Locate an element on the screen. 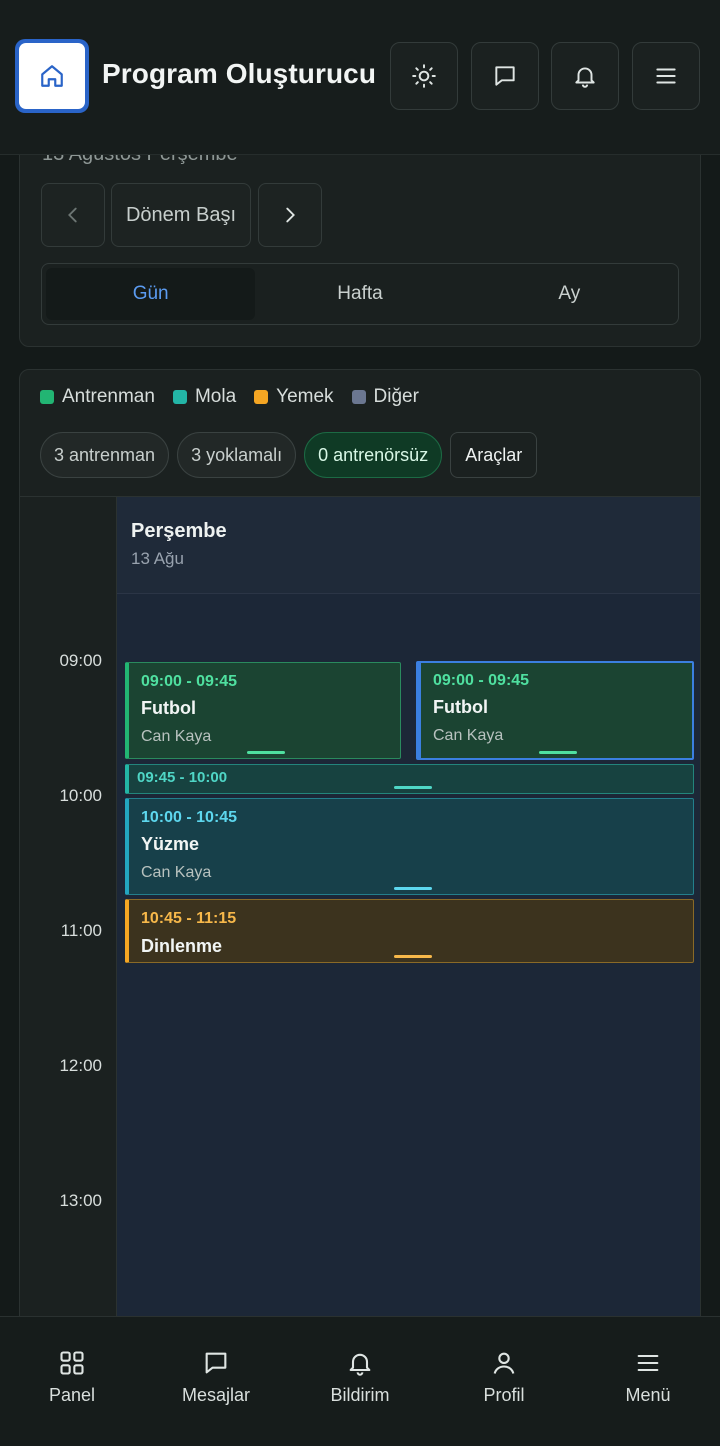  nav-item-messages: Mesajlar is located at coordinates (216, 1381).